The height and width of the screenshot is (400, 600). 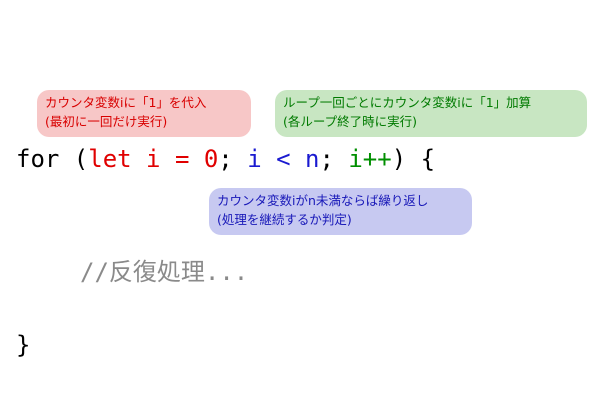 I want to click on increment-annotation: ループ一回ごとにカウンタ変数iに「1」加算 (各ループ終了時に実行), so click(x=431, y=113).